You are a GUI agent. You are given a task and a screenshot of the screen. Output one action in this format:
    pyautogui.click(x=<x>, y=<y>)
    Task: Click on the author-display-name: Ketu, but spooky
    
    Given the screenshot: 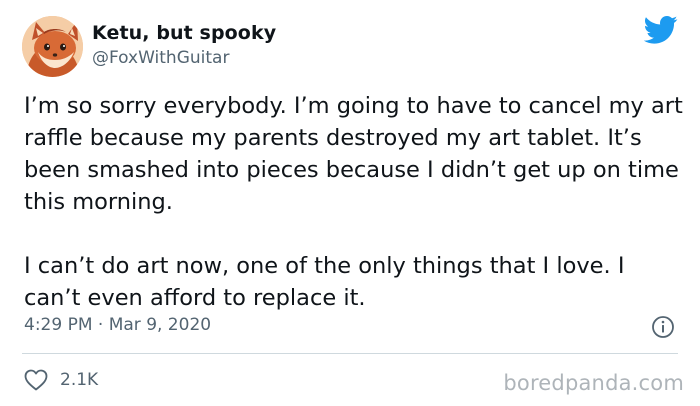 What is the action you would take?
    pyautogui.click(x=184, y=33)
    